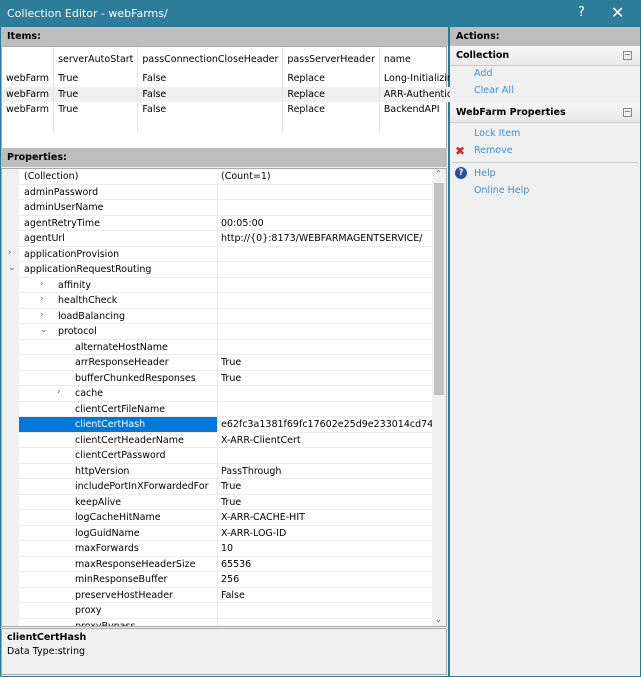 The image size is (641, 677). What do you see at coordinates (88, 300) in the screenshot?
I see `property-name-text: healthCheck` at bounding box center [88, 300].